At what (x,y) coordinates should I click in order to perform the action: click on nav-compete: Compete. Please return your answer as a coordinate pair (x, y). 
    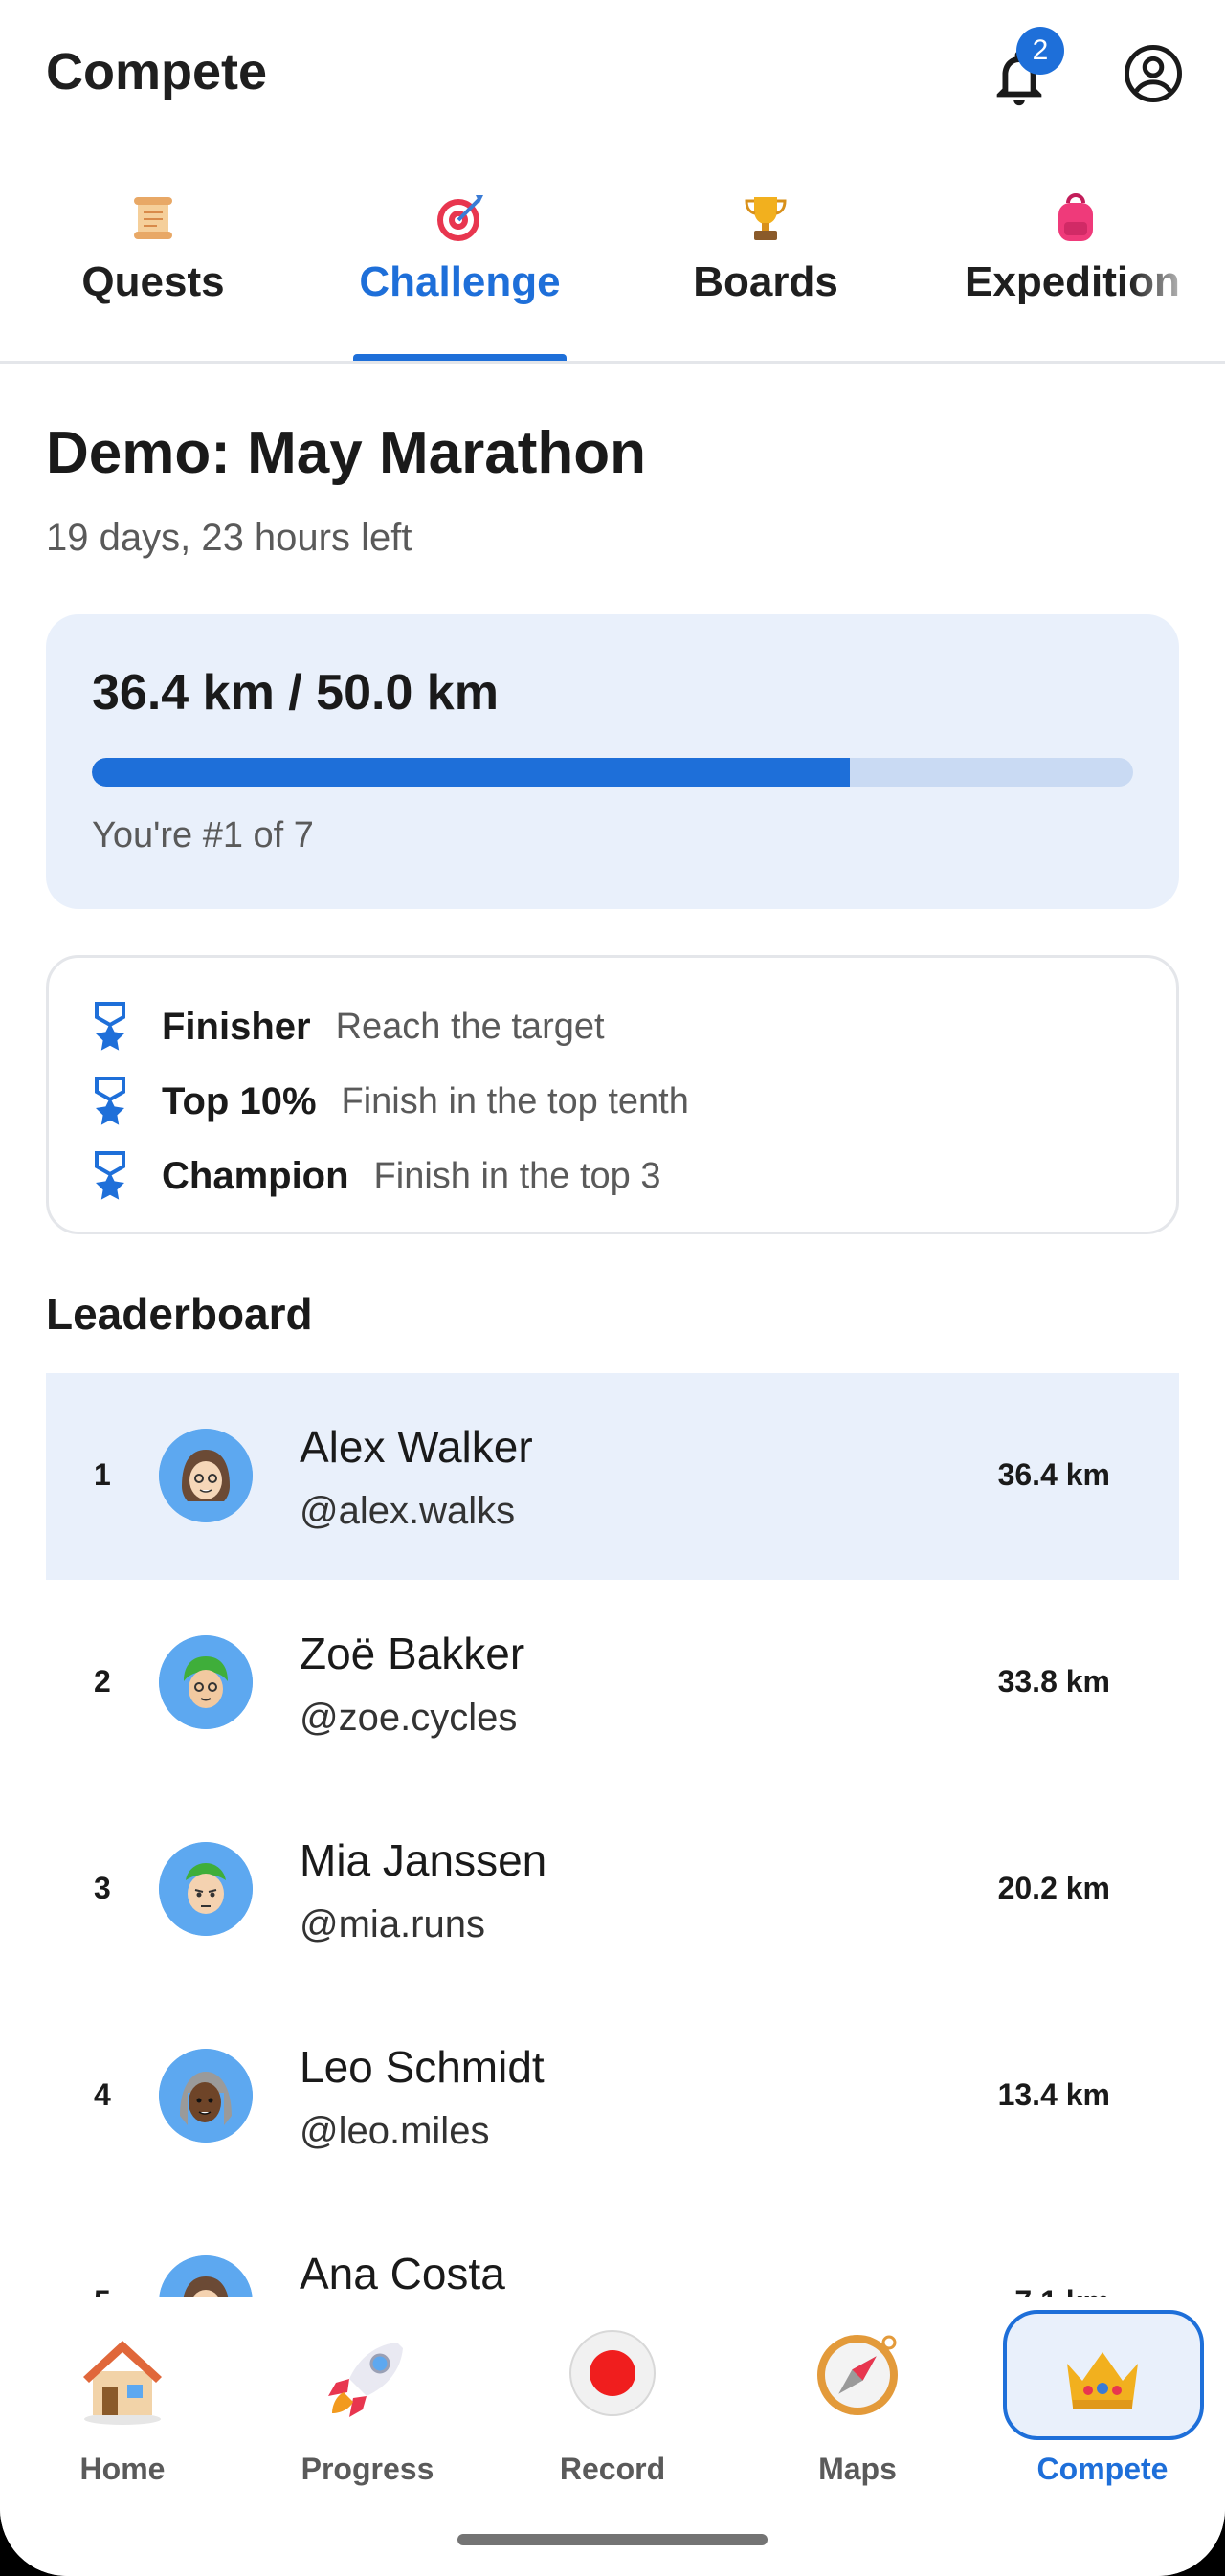
    Looking at the image, I should click on (1102, 2421).